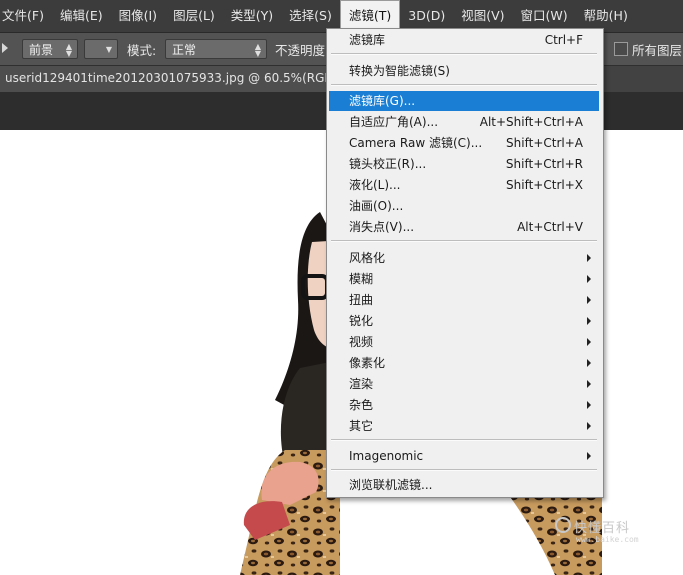 The height and width of the screenshot is (575, 683). Describe the element at coordinates (657, 50) in the screenshot. I see `all-layers-label: 所有图层` at that location.